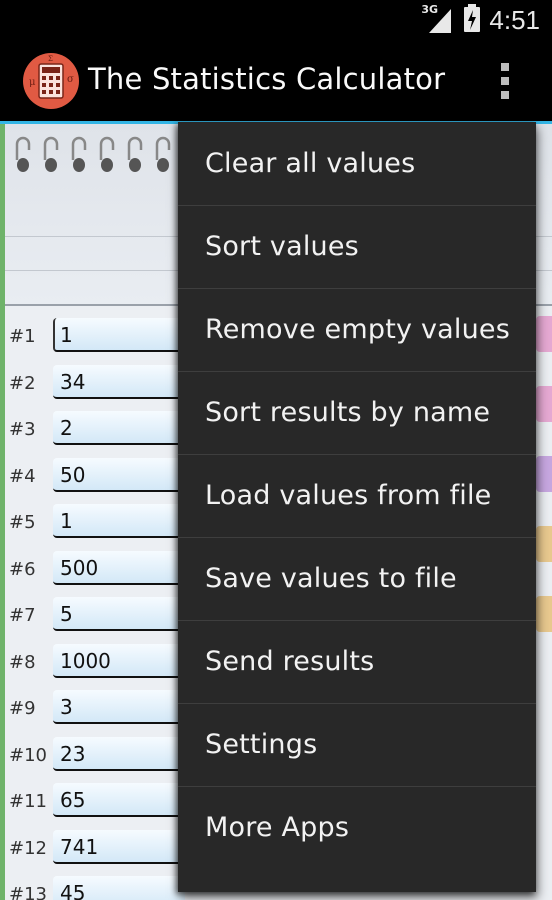 The image size is (552, 900). I want to click on value-text: 1000, so click(85, 660).